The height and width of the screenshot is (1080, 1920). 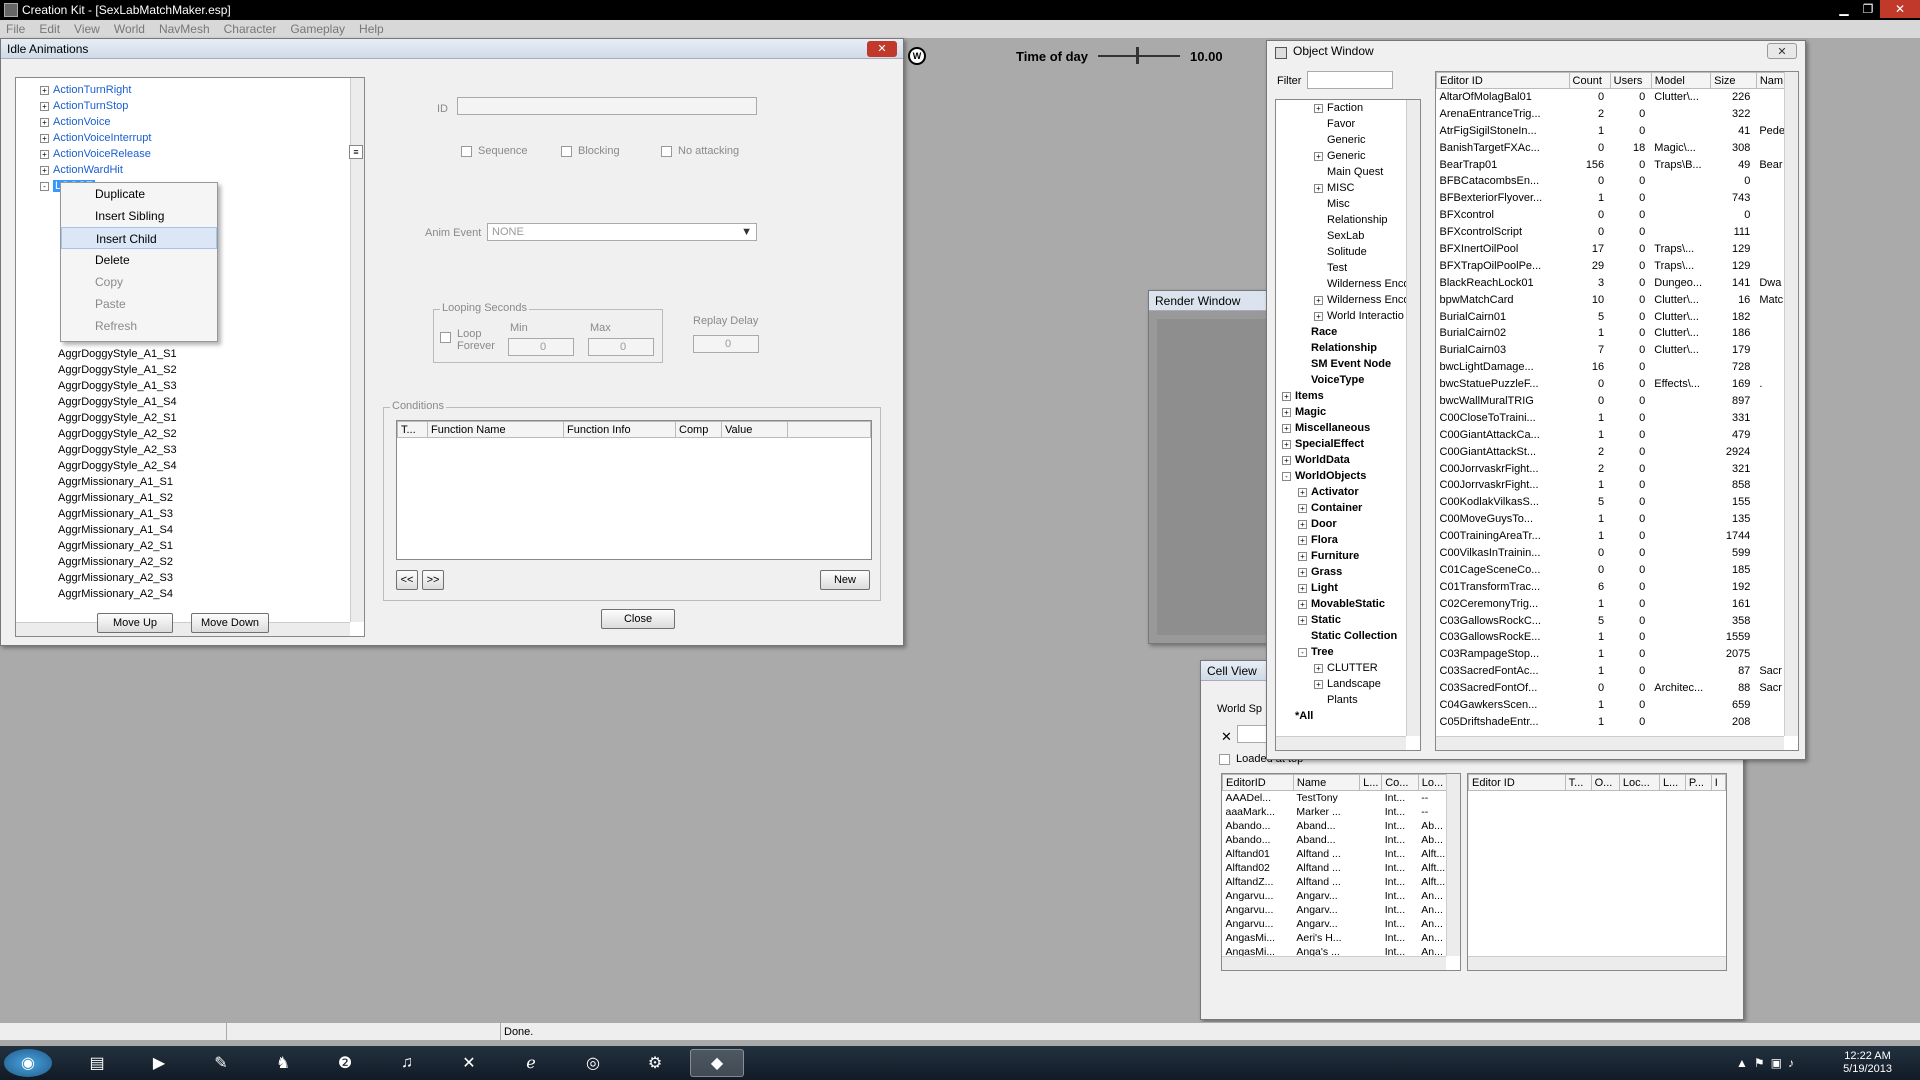 I want to click on anim-event-dropdown: NONE ▼, so click(x=622, y=232).